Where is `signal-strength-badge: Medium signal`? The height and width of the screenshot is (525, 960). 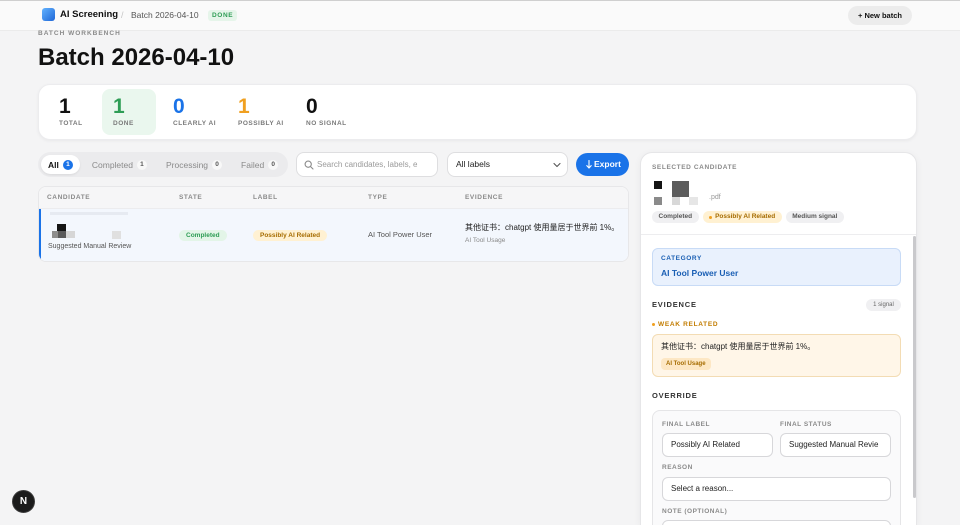 signal-strength-badge: Medium signal is located at coordinates (814, 217).